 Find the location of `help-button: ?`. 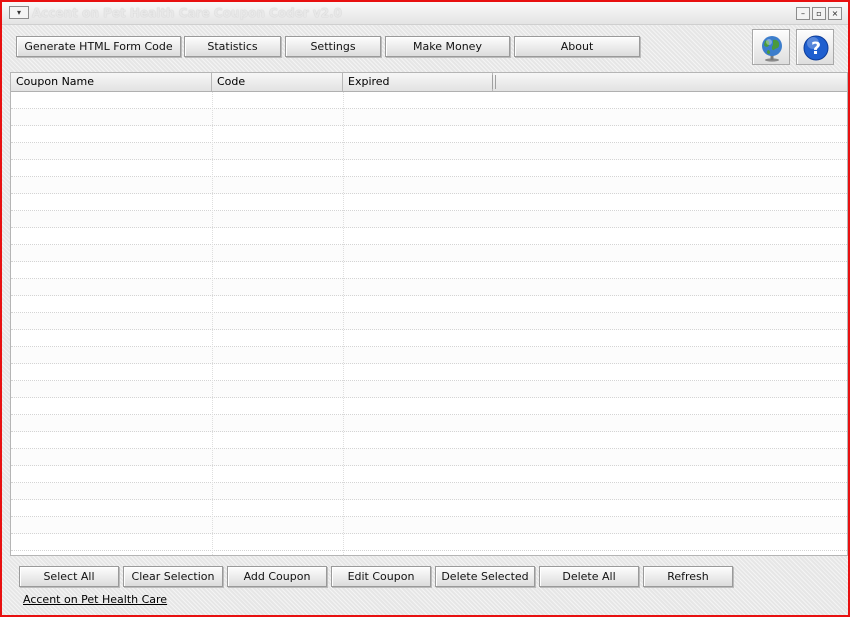

help-button: ? is located at coordinates (815, 47).